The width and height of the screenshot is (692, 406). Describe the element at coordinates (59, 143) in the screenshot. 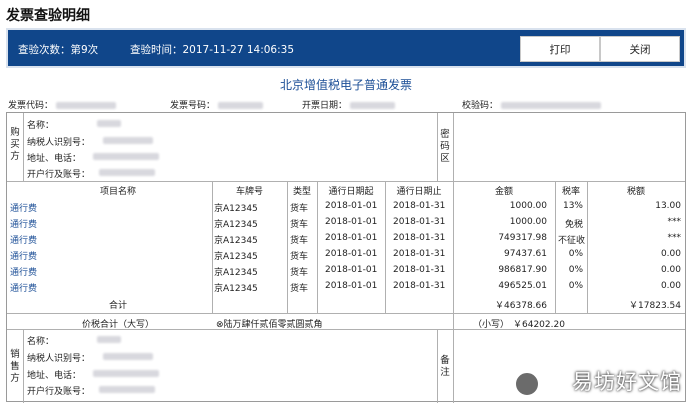

I see `buyer-tax-id-label: 纳税人识别号：` at that location.